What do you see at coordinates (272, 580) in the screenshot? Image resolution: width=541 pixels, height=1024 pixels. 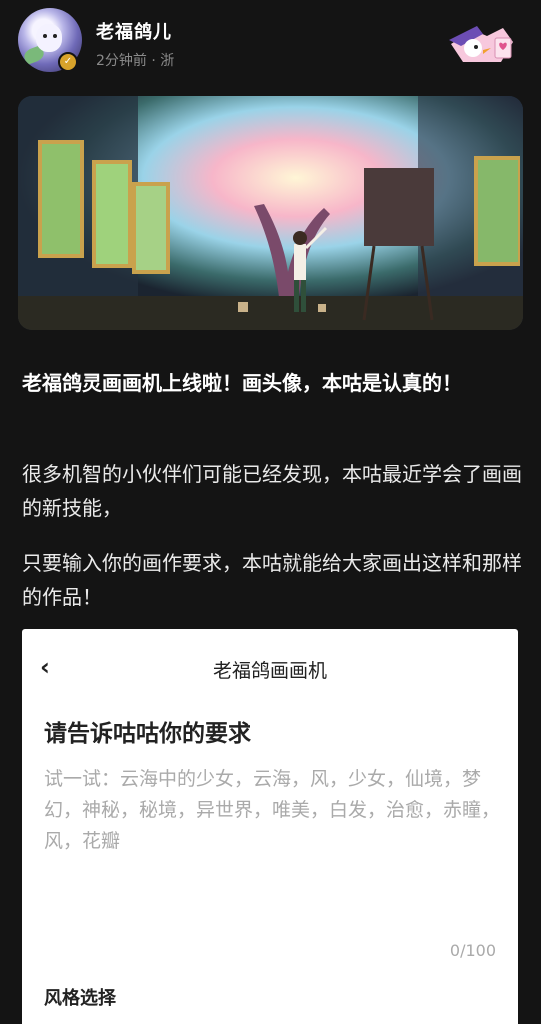 I see `post-paragraph: 只要输入你的画作要求，本咕就能给大家画出这样和那样的作品！` at bounding box center [272, 580].